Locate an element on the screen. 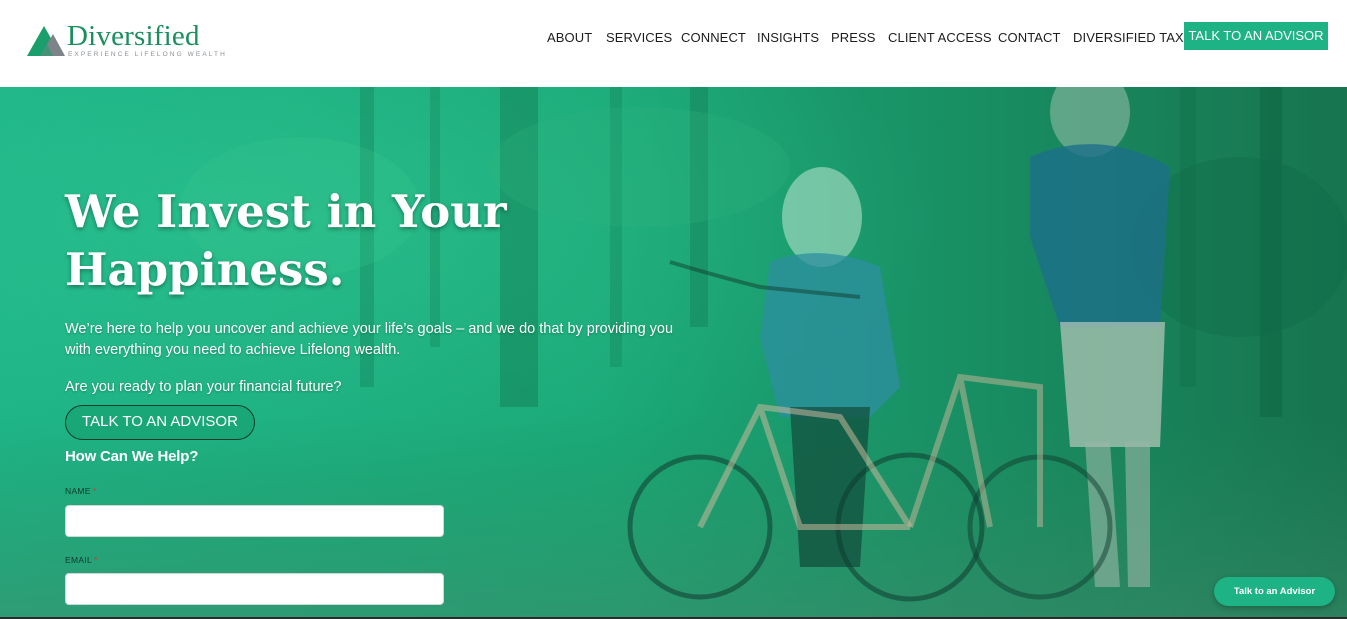 The height and width of the screenshot is (619, 1347). nav-item-press: PRESS is located at coordinates (853, 37).